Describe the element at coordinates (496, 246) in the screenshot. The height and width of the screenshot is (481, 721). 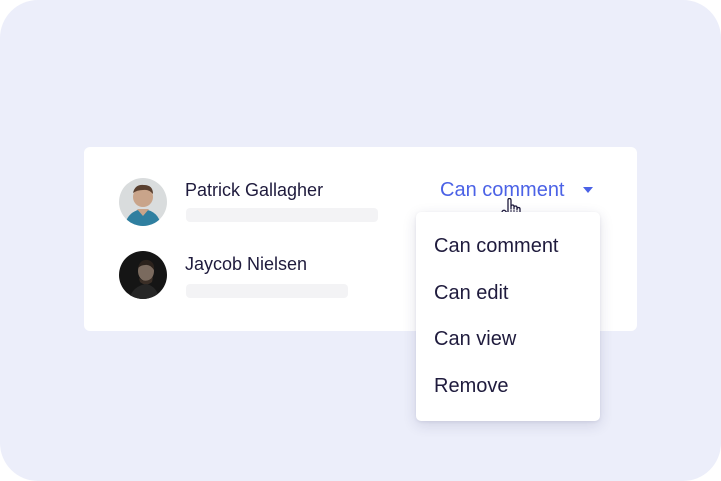
I see `menu-item-can-comment: Can comment` at that location.